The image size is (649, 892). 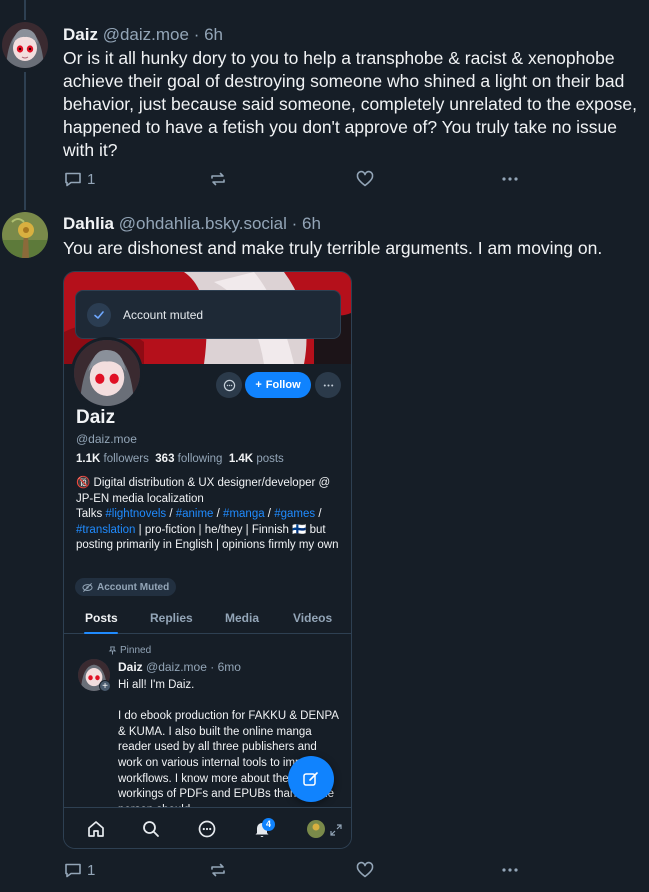 I want to click on follow-label: Follow, so click(x=283, y=385).